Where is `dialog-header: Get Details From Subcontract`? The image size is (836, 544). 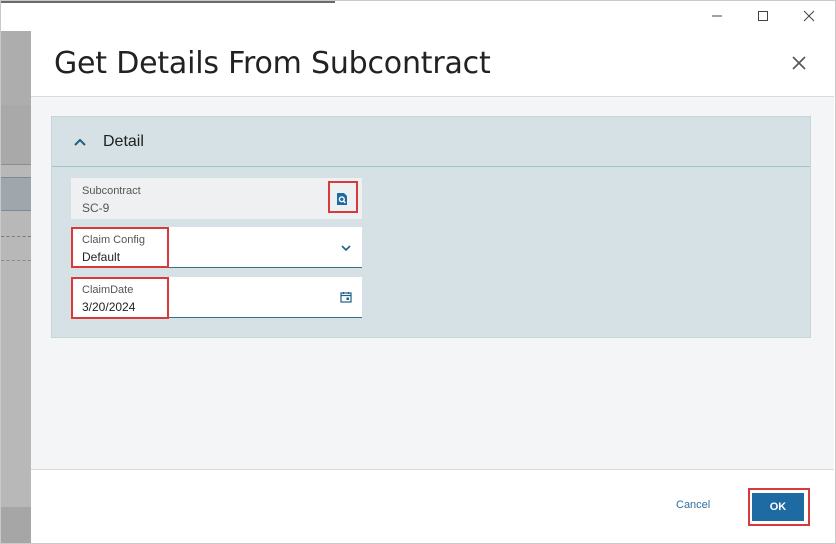 dialog-header: Get Details From Subcontract is located at coordinates (432, 64).